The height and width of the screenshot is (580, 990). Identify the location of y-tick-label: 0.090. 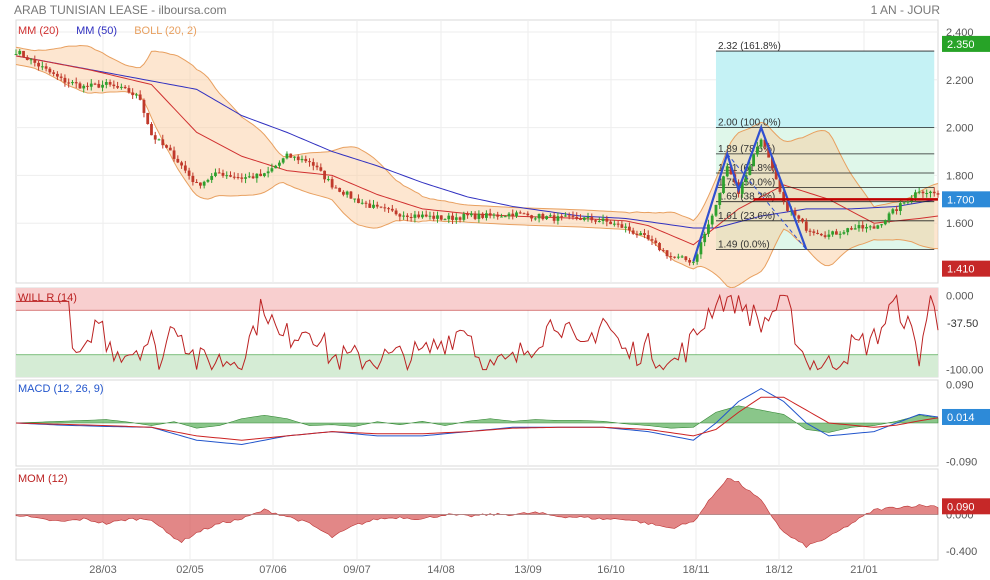
(960, 385).